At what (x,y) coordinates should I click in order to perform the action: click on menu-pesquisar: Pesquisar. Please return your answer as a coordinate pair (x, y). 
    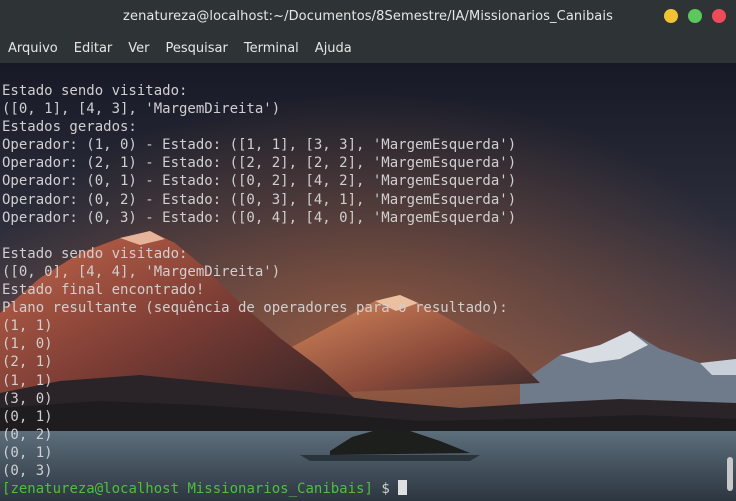
    Looking at the image, I should click on (197, 48).